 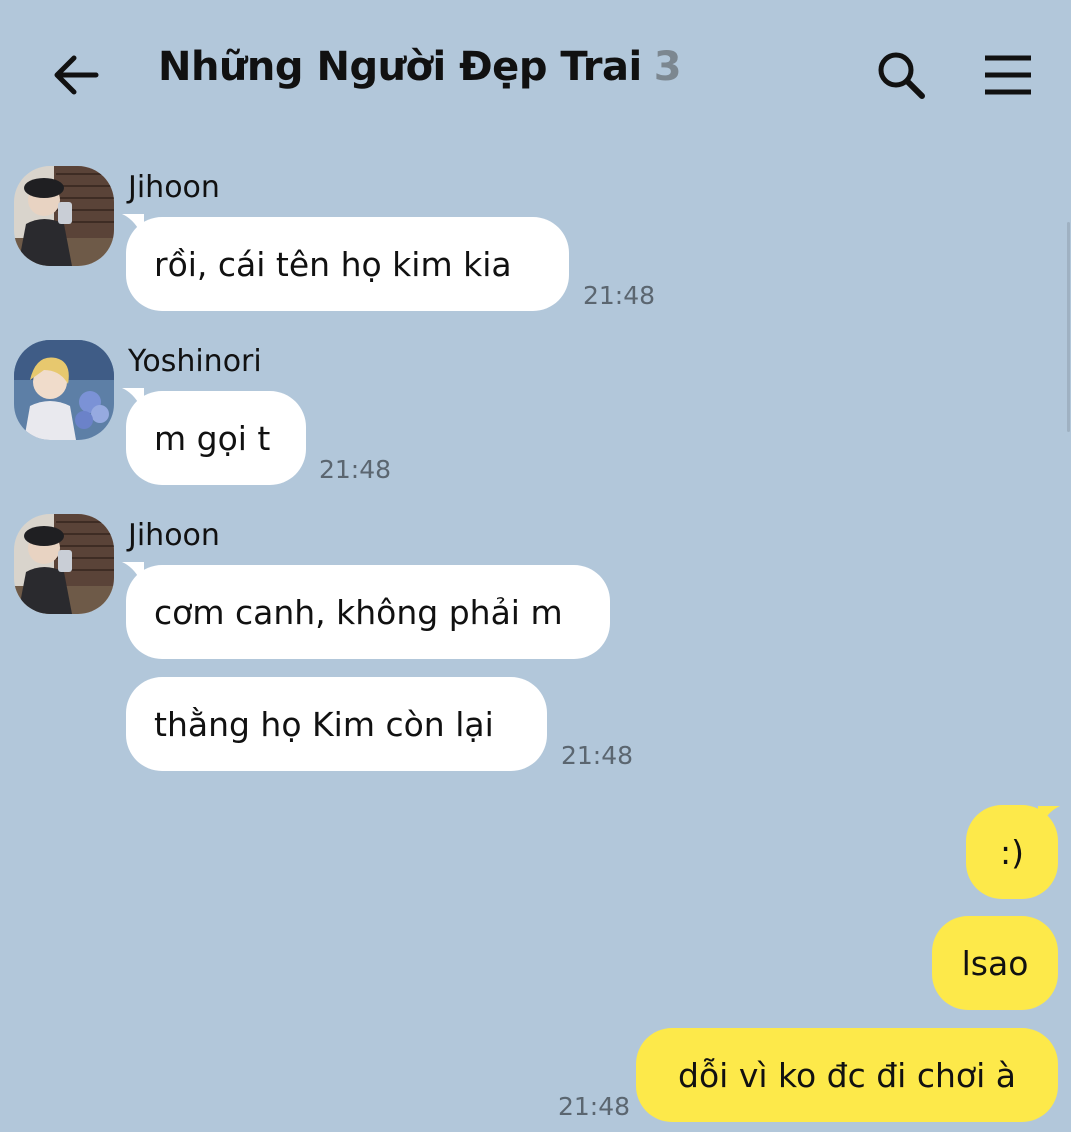 What do you see at coordinates (64, 390) in the screenshot?
I see `avatar-yoshinori` at bounding box center [64, 390].